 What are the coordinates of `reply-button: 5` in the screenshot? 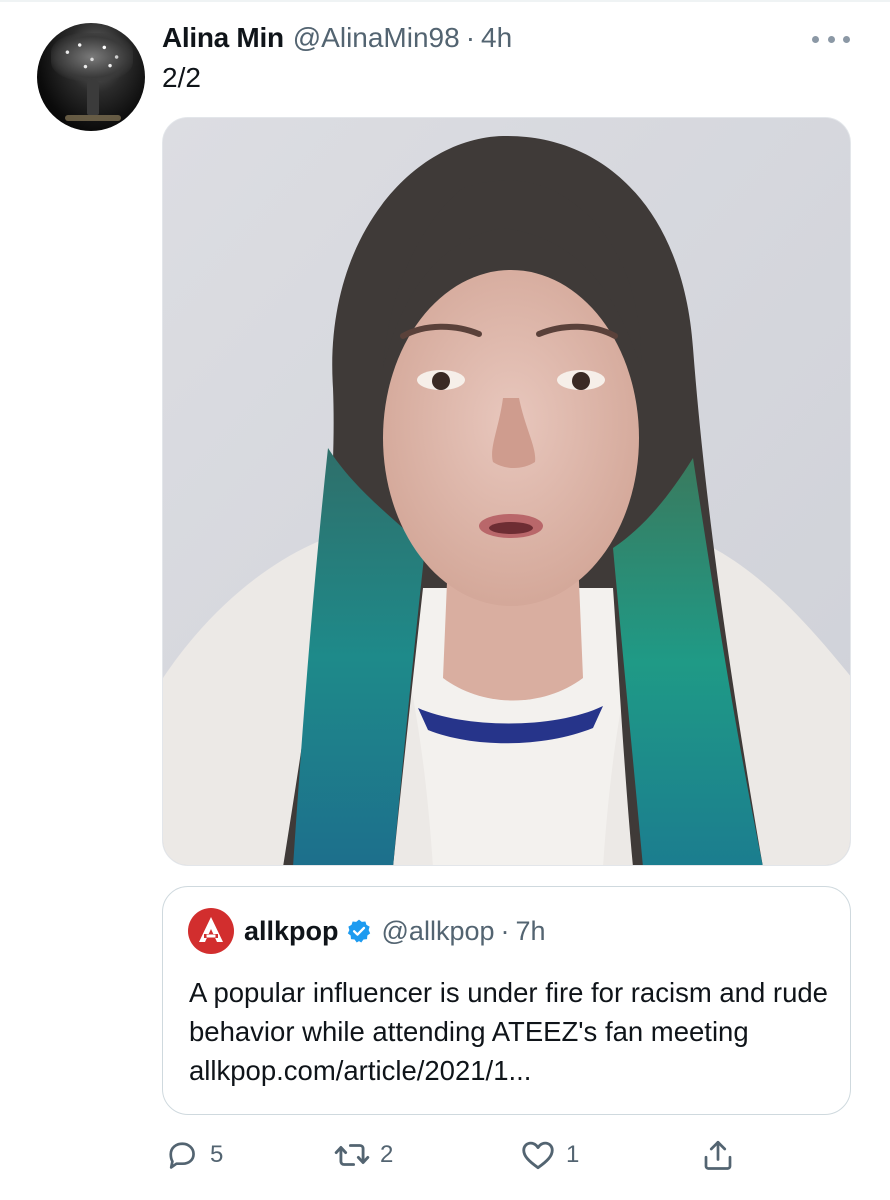 It's located at (192, 1155).